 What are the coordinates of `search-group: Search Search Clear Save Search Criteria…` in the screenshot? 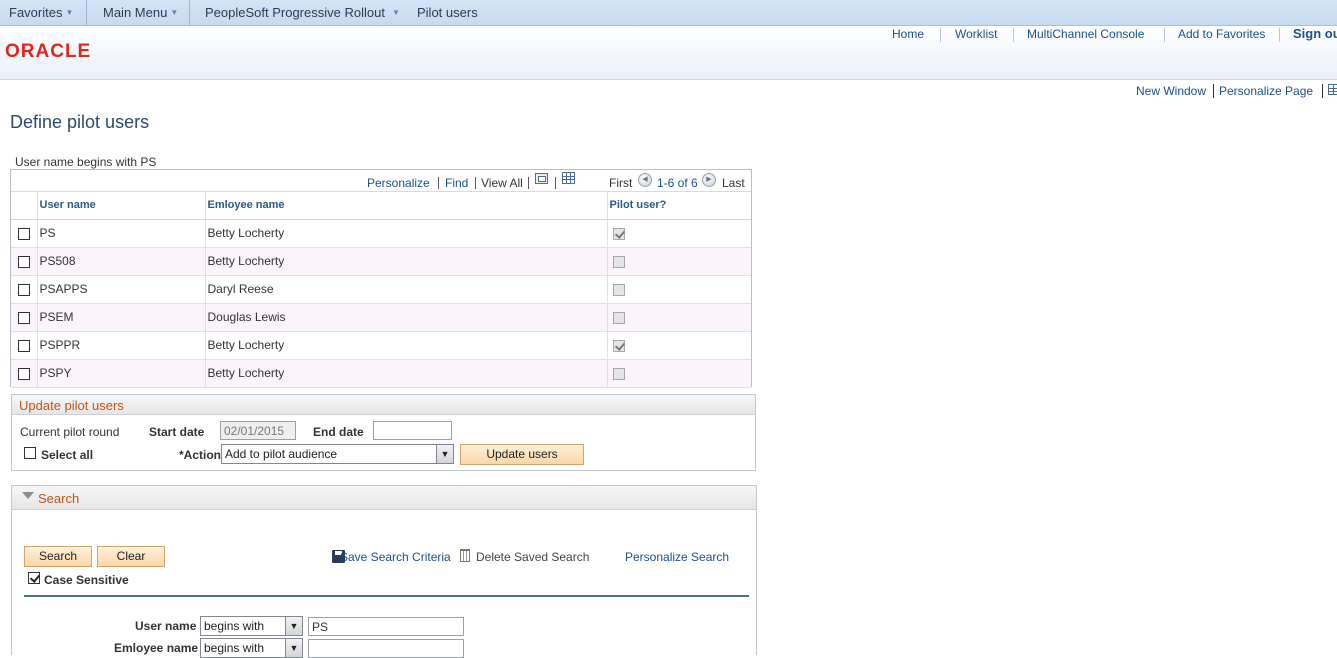 It's located at (384, 571).